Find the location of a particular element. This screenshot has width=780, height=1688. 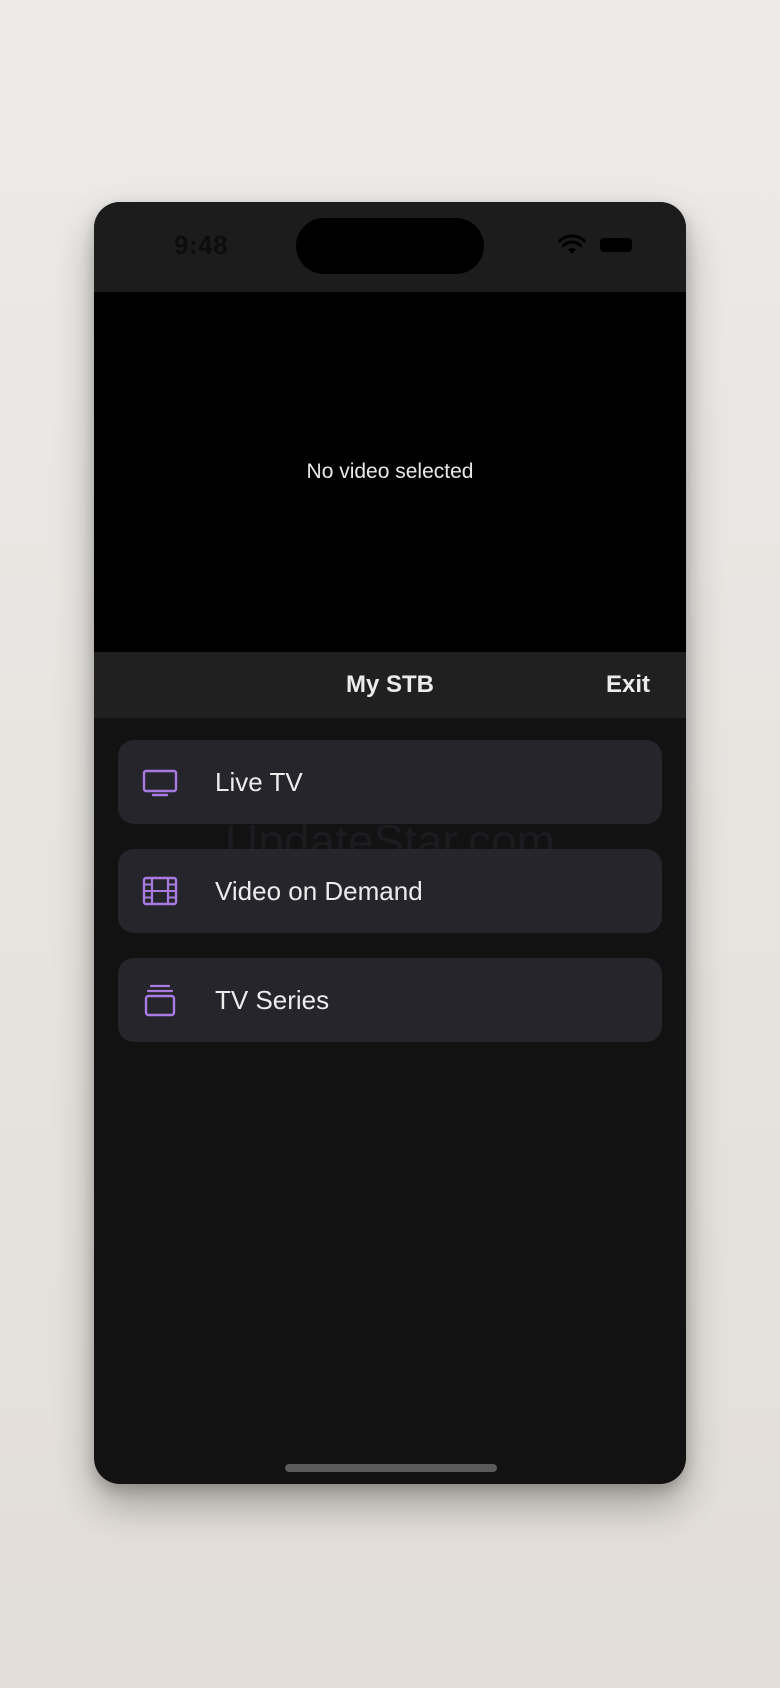

wifi-icon is located at coordinates (572, 244).